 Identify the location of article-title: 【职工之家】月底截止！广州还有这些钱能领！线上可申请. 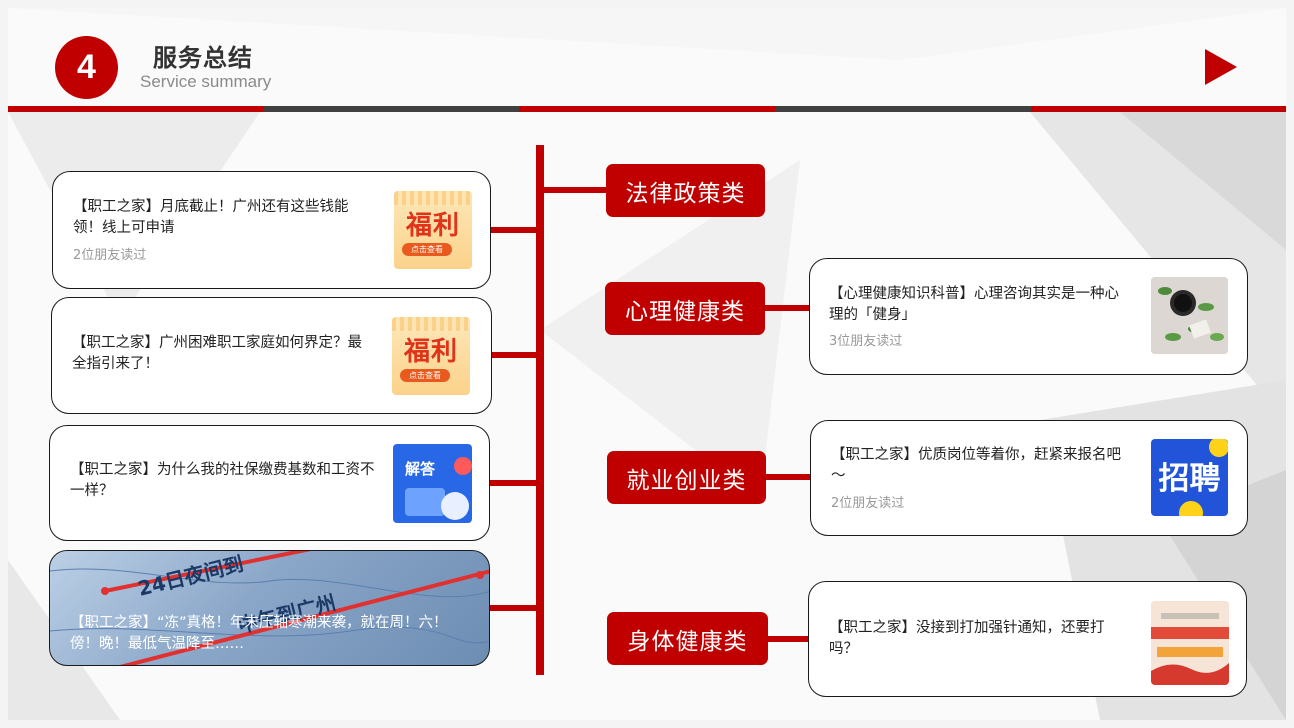
(211, 217).